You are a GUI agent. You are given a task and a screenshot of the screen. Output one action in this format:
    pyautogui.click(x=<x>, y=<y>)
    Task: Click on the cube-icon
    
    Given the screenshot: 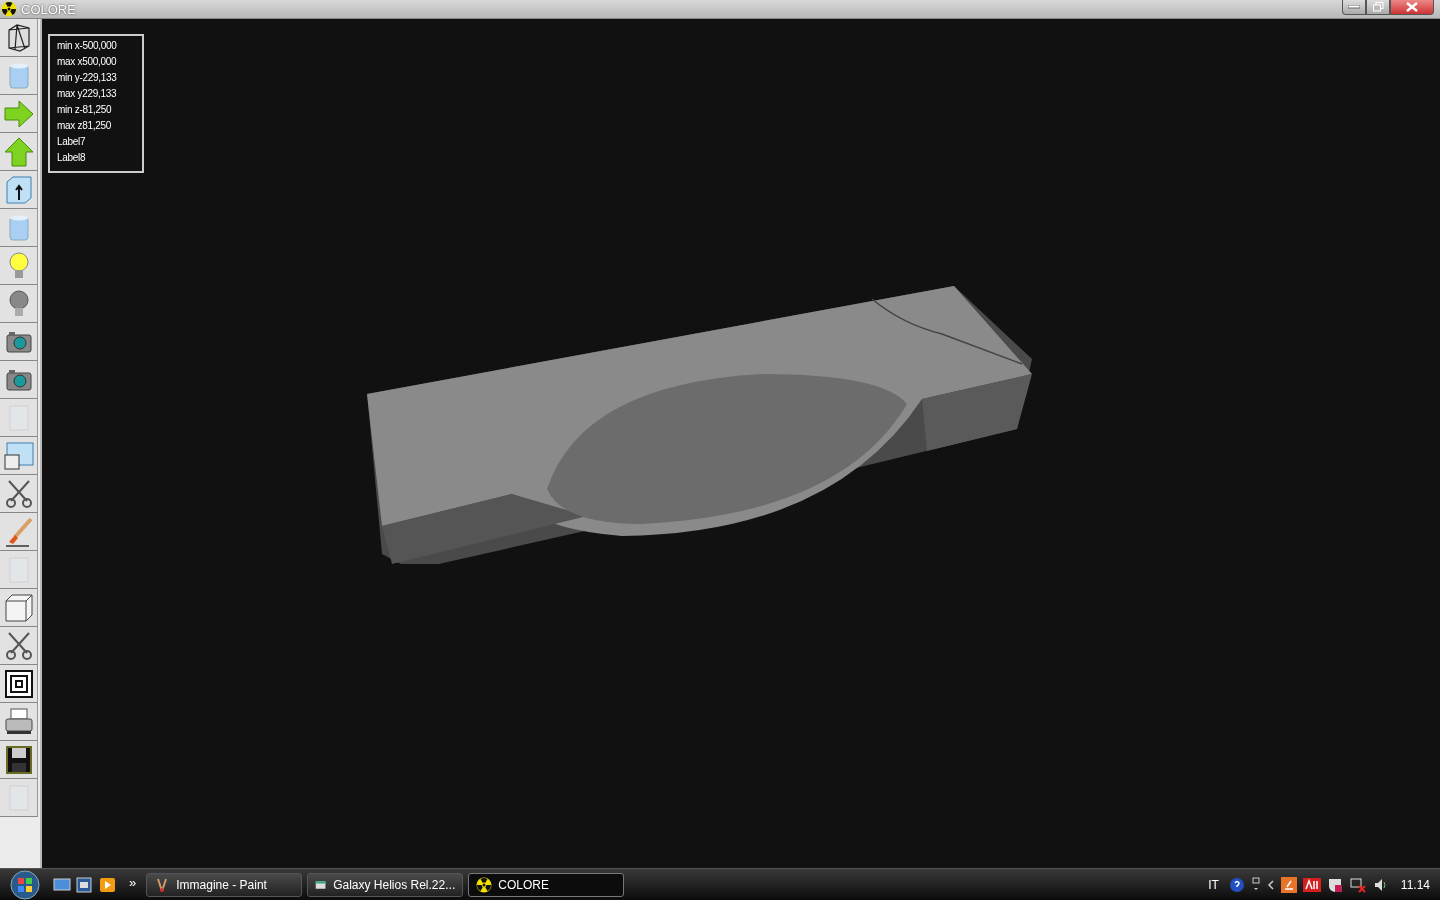 What is the action you would take?
    pyautogui.click(x=18, y=607)
    